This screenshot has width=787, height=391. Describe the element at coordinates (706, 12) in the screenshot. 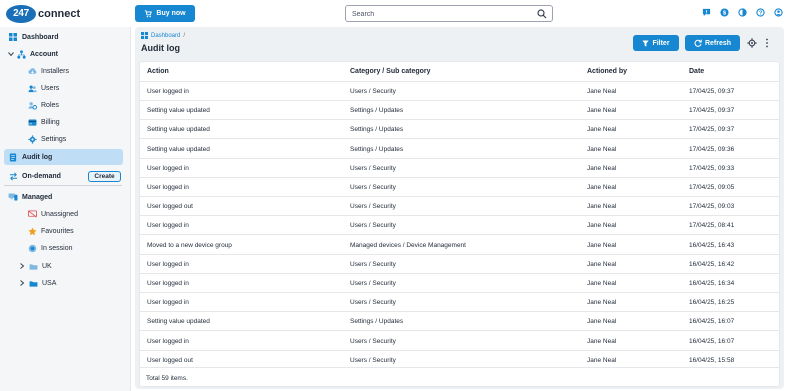

I see `message-icon` at that location.